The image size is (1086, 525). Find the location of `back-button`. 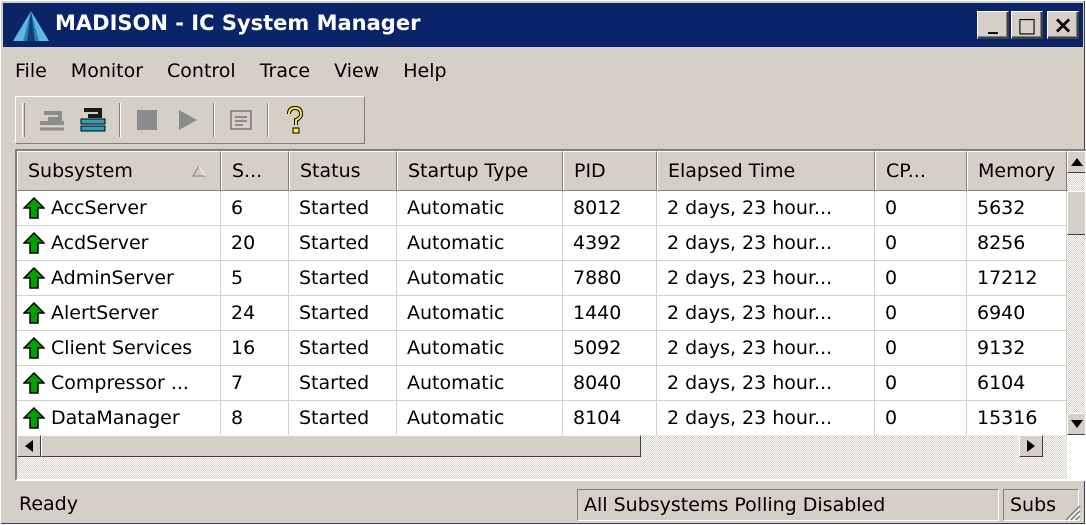

back-button is located at coordinates (53, 120).